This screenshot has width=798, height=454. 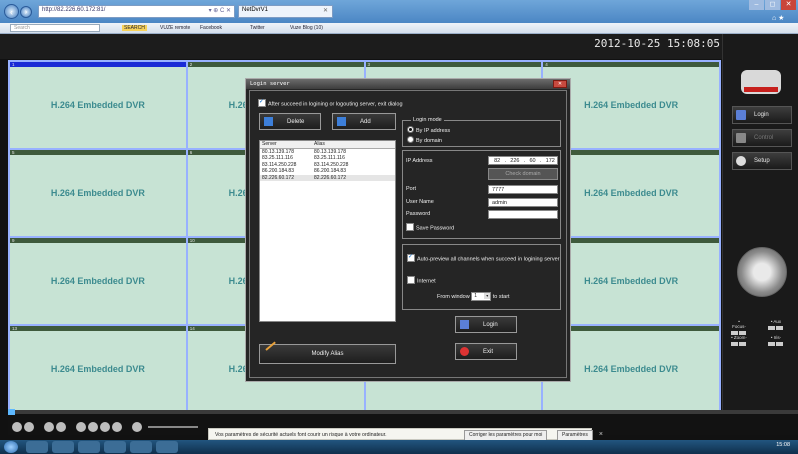 What do you see at coordinates (430, 227) in the screenshot?
I see `save-password-option: Save Password` at bounding box center [430, 227].